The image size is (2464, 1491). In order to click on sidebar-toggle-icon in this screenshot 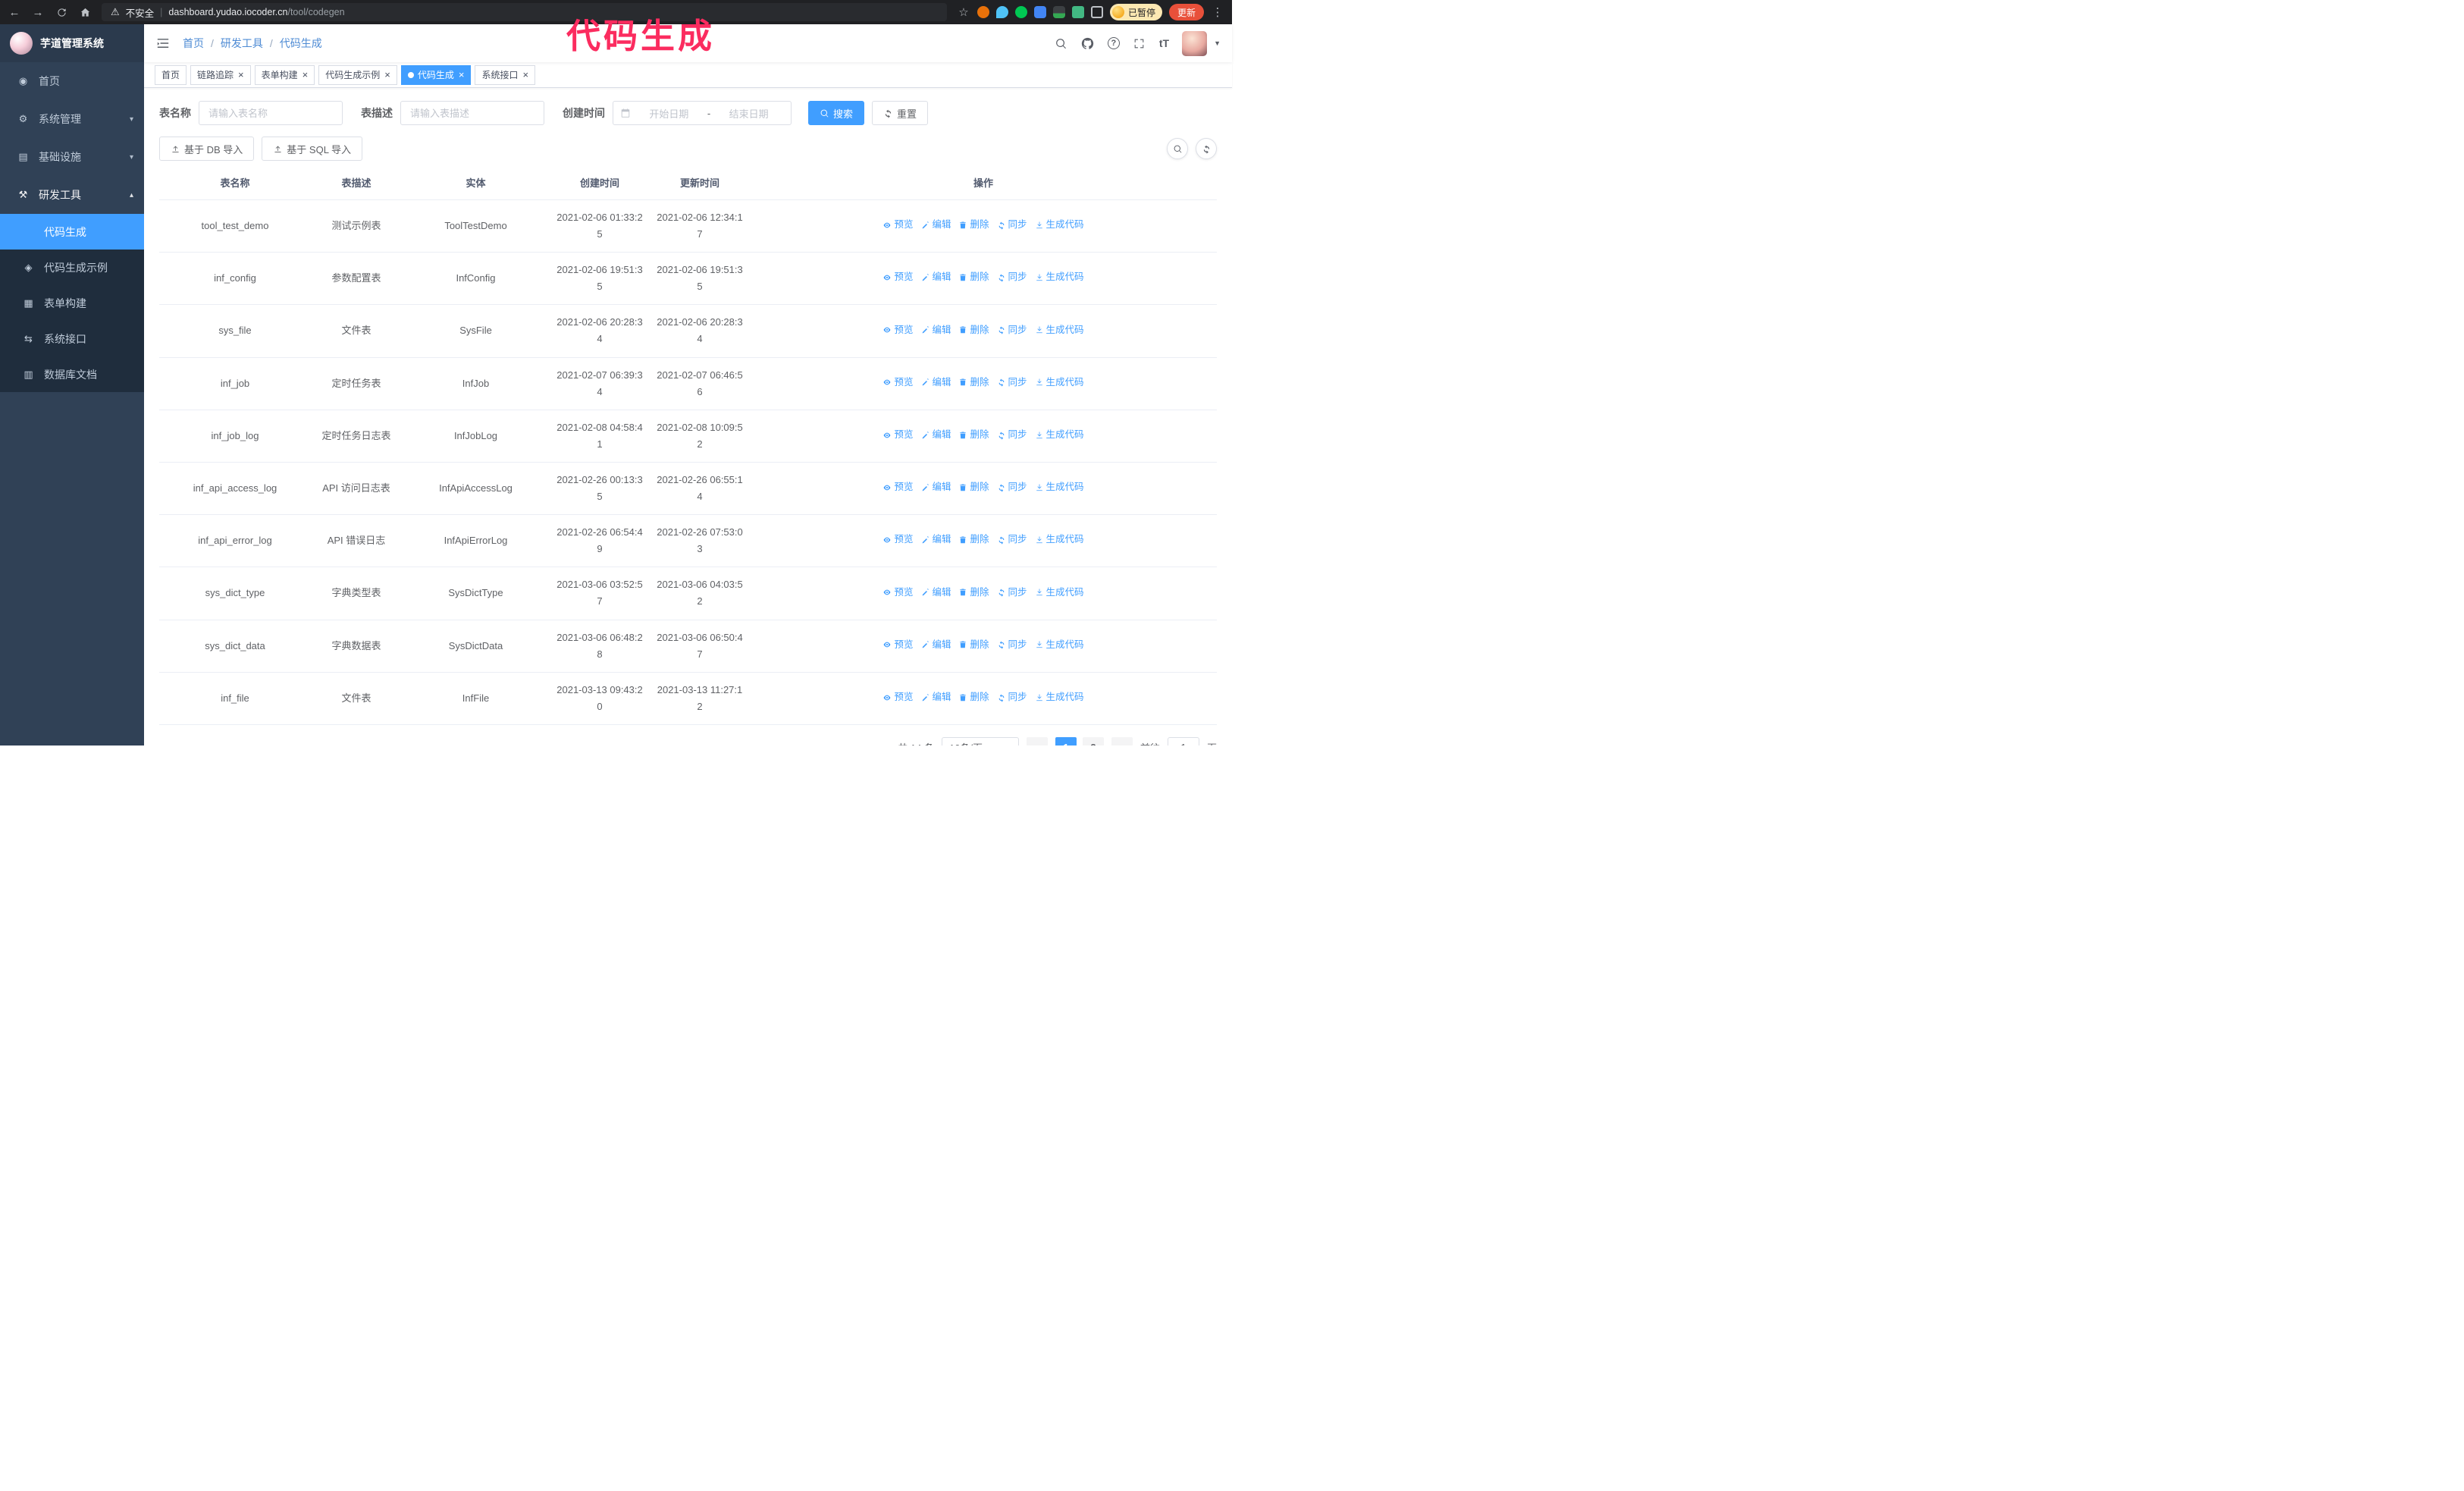, I will do `click(163, 43)`.